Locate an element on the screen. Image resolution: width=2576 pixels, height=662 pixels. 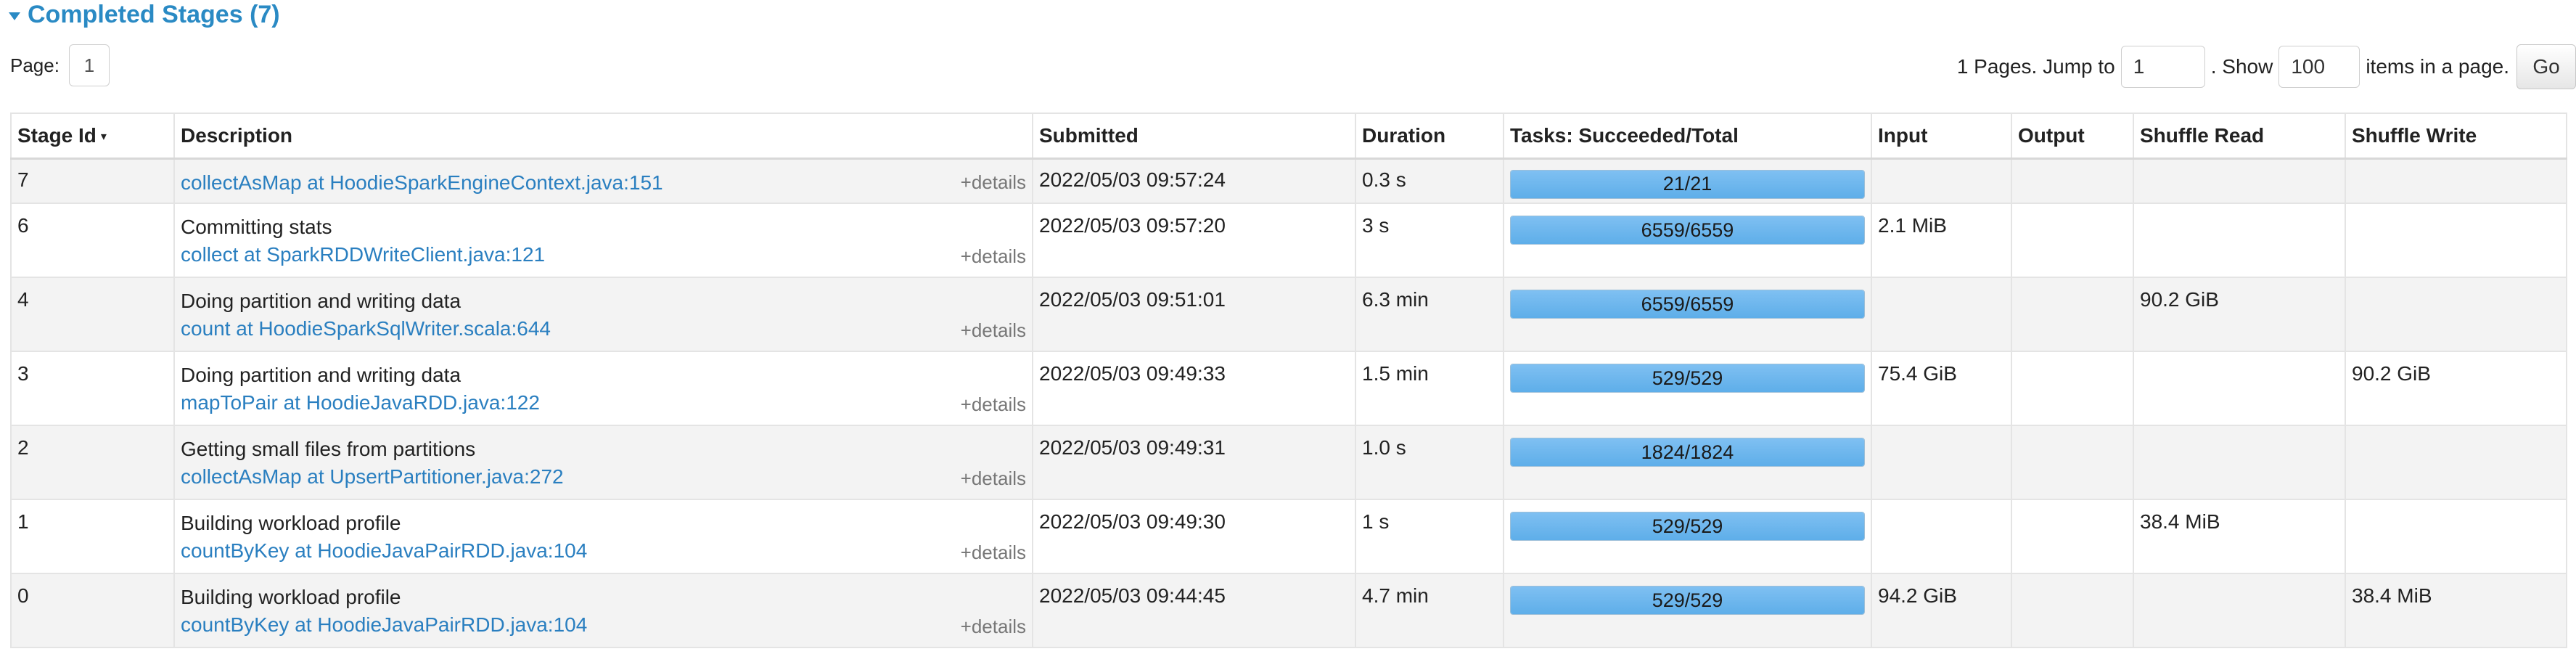
submitted-cell: 2022/05/03 09:49:33 is located at coordinates (1194, 388).